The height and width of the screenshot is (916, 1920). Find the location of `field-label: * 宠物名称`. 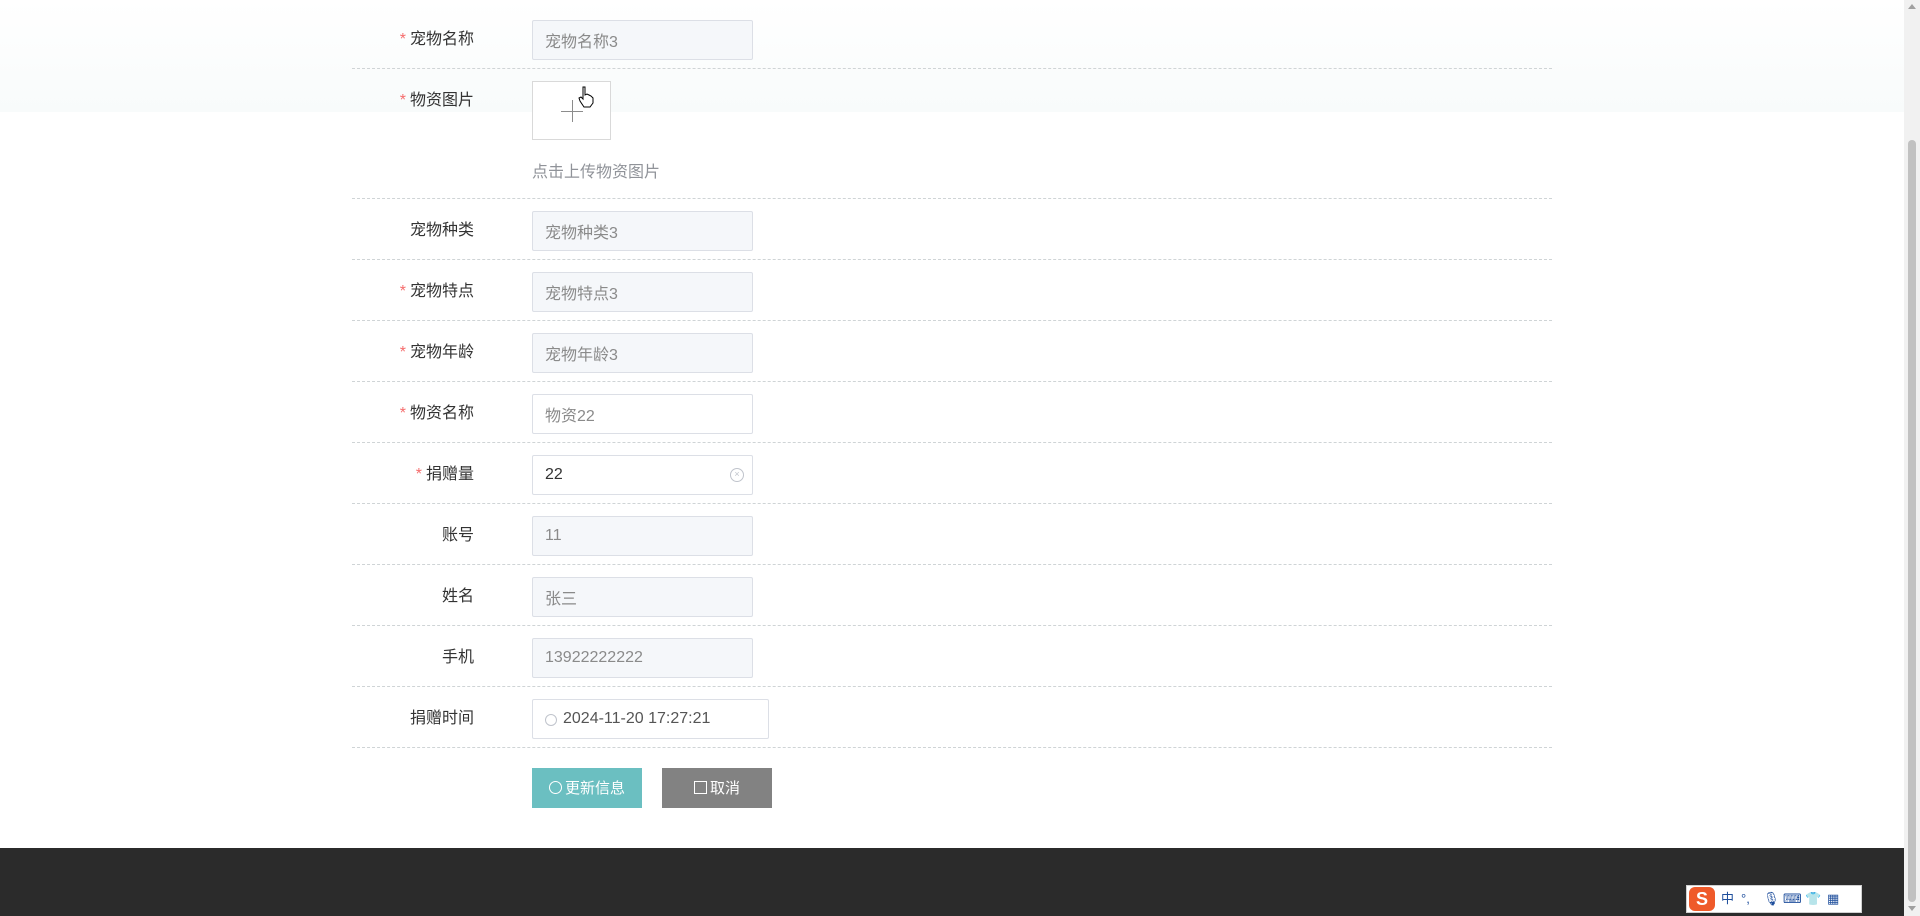

field-label: * 宠物名称 is located at coordinates (413, 40).